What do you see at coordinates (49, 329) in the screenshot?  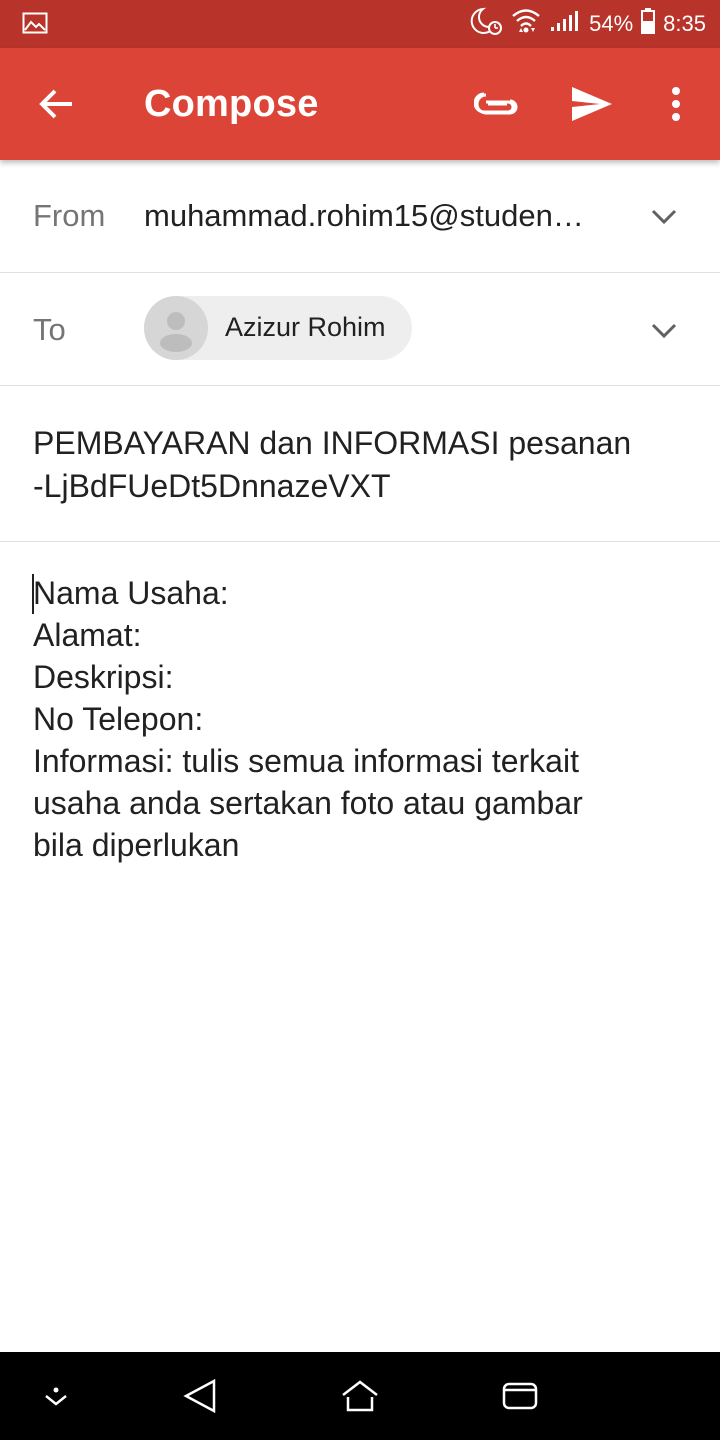 I see `to-label: To` at bounding box center [49, 329].